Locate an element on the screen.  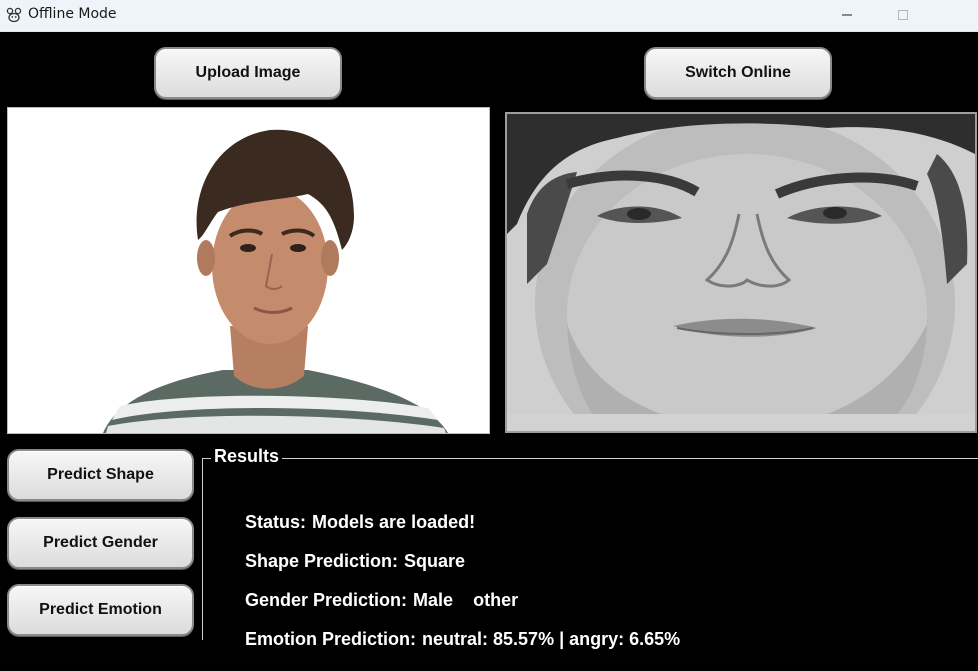
predict-emotion-button: Predict Emotion is located at coordinates (100, 610).